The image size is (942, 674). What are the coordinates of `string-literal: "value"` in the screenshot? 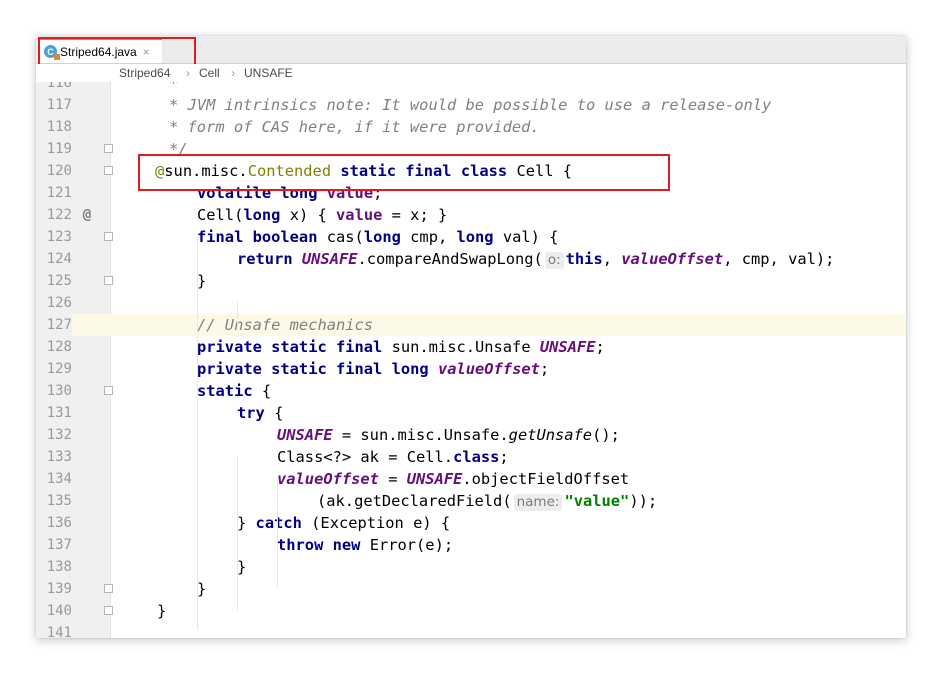 It's located at (597, 501).